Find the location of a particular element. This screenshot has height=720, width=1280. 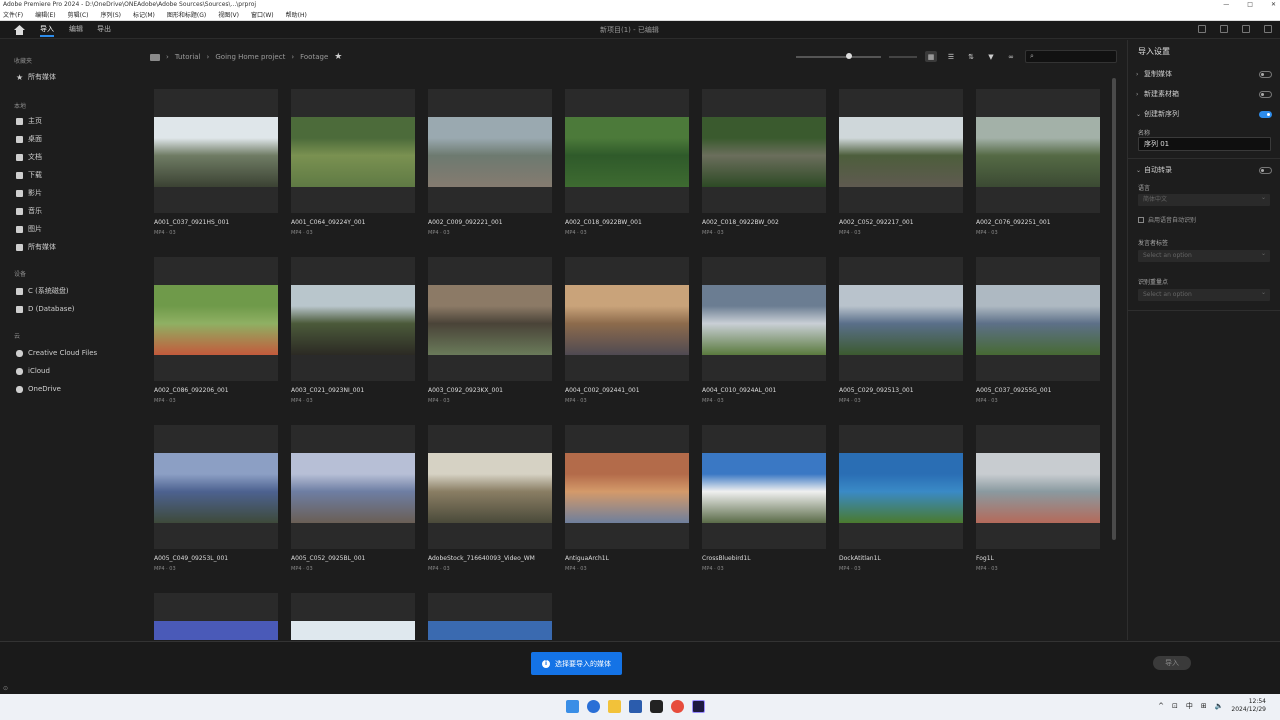

clock: 12:54 2024/12/29 is located at coordinates (1248, 706).